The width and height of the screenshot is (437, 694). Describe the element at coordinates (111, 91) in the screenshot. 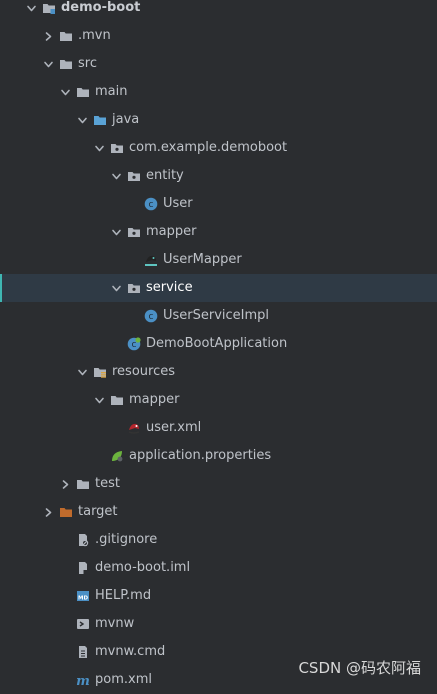

I see `tree-item-label: main` at that location.